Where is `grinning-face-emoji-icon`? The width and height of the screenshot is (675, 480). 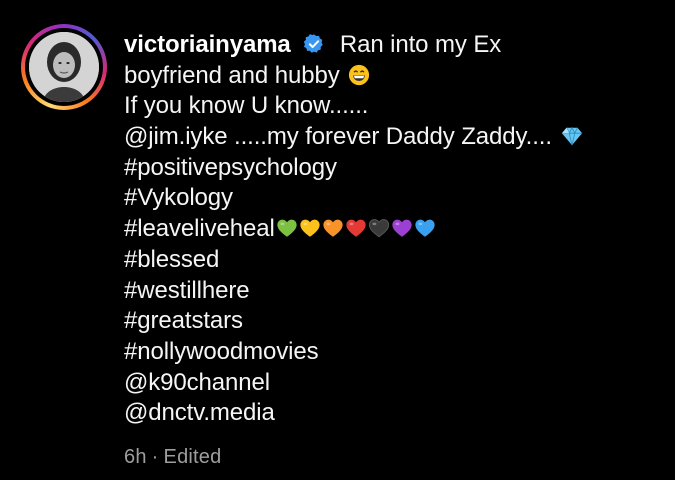
grinning-face-emoji-icon is located at coordinates (359, 74).